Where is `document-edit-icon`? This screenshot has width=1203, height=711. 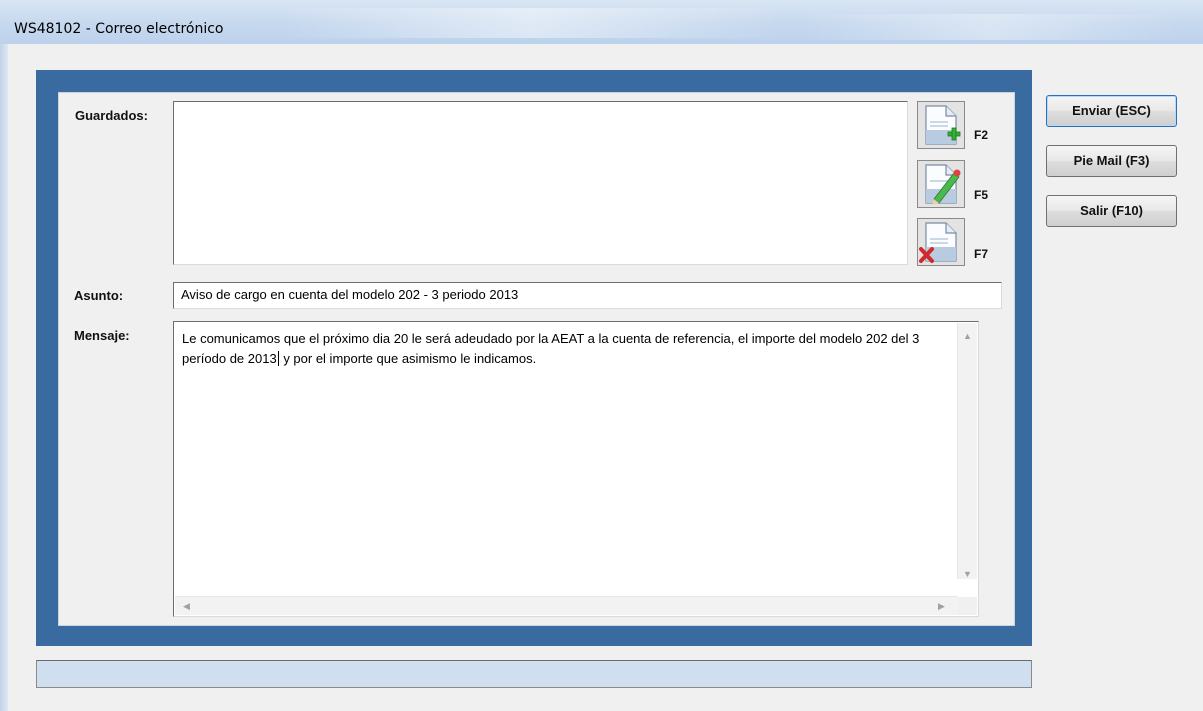
document-edit-icon is located at coordinates (943, 184).